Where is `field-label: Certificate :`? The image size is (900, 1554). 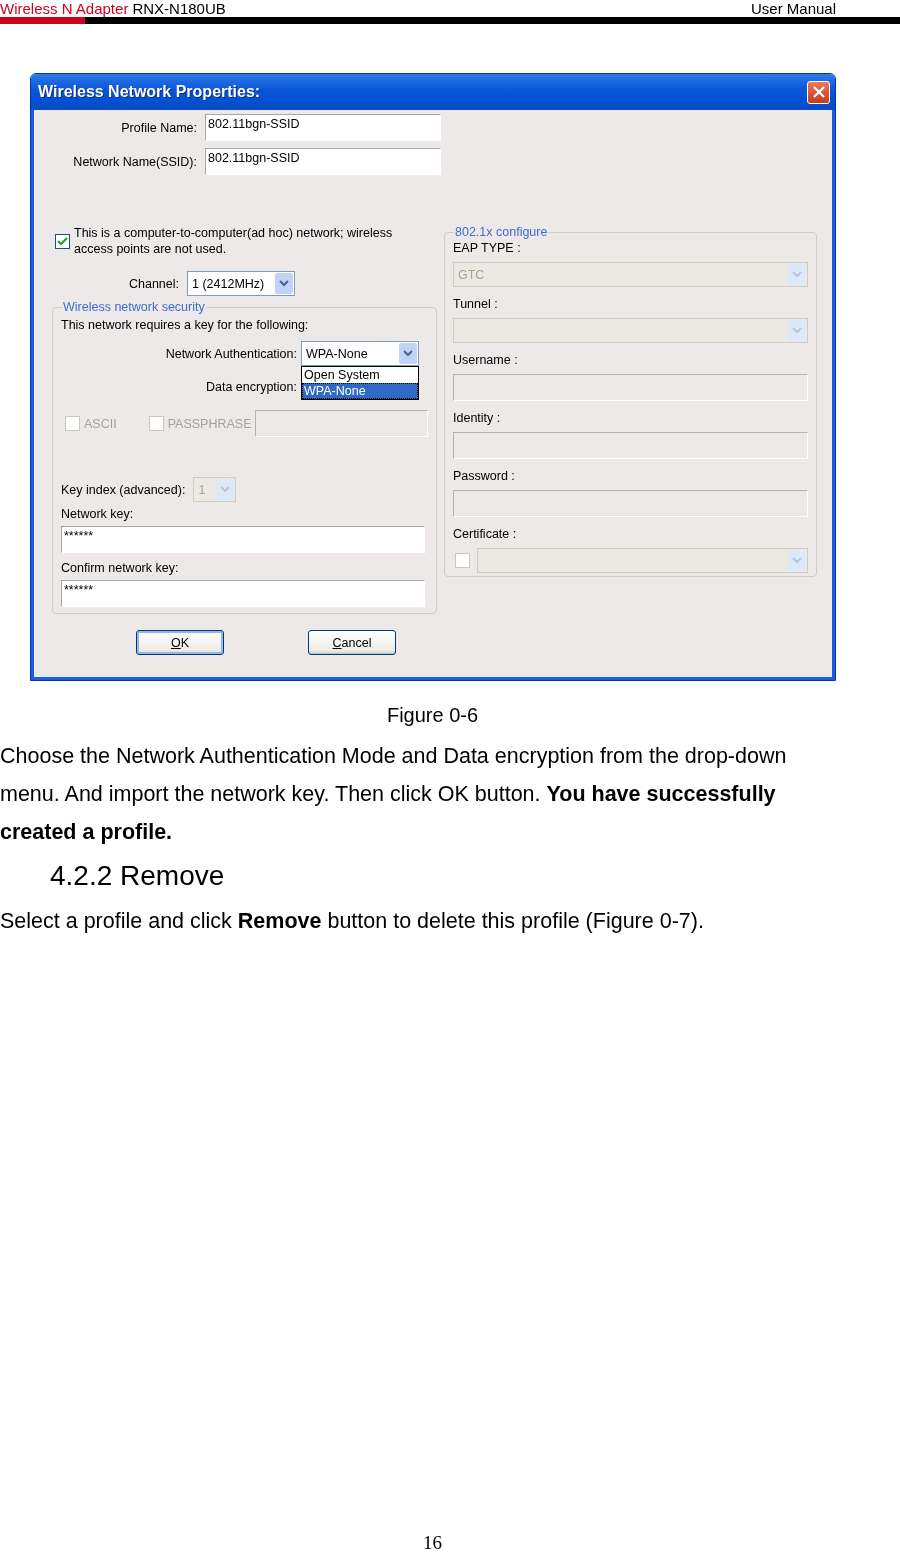
field-label: Certificate : is located at coordinates (485, 534).